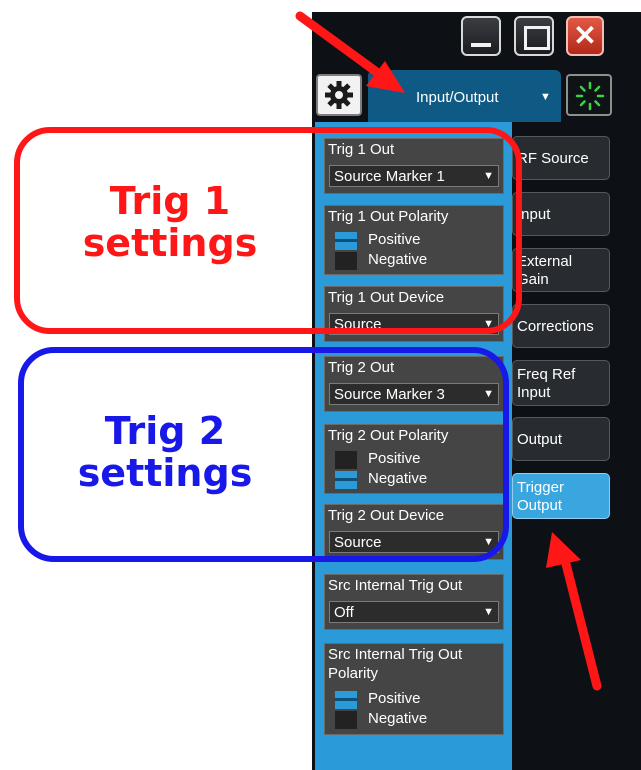 The height and width of the screenshot is (770, 641). What do you see at coordinates (574, 611) in the screenshot?
I see `arrow-to-trigger-output` at bounding box center [574, 611].